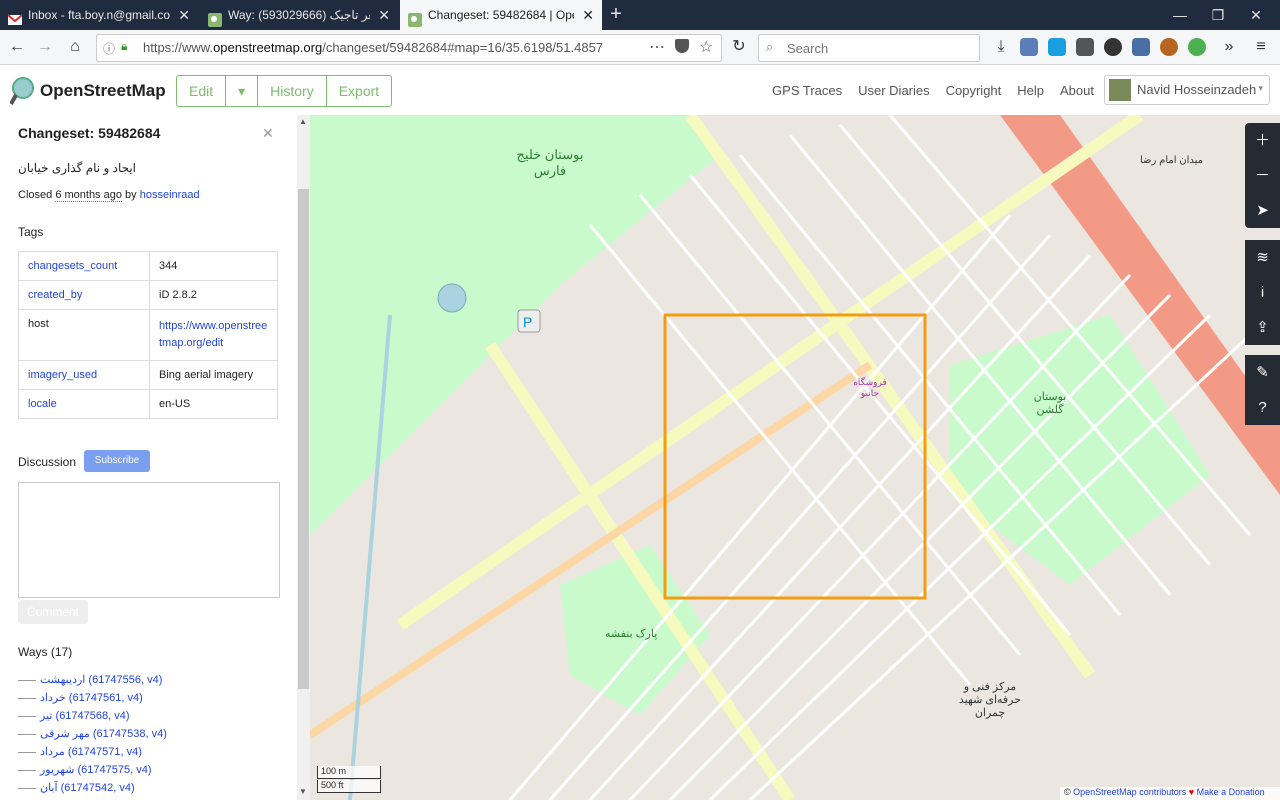  Describe the element at coordinates (47, 462) in the screenshot. I see `discussion-heading: Discussion` at that location.